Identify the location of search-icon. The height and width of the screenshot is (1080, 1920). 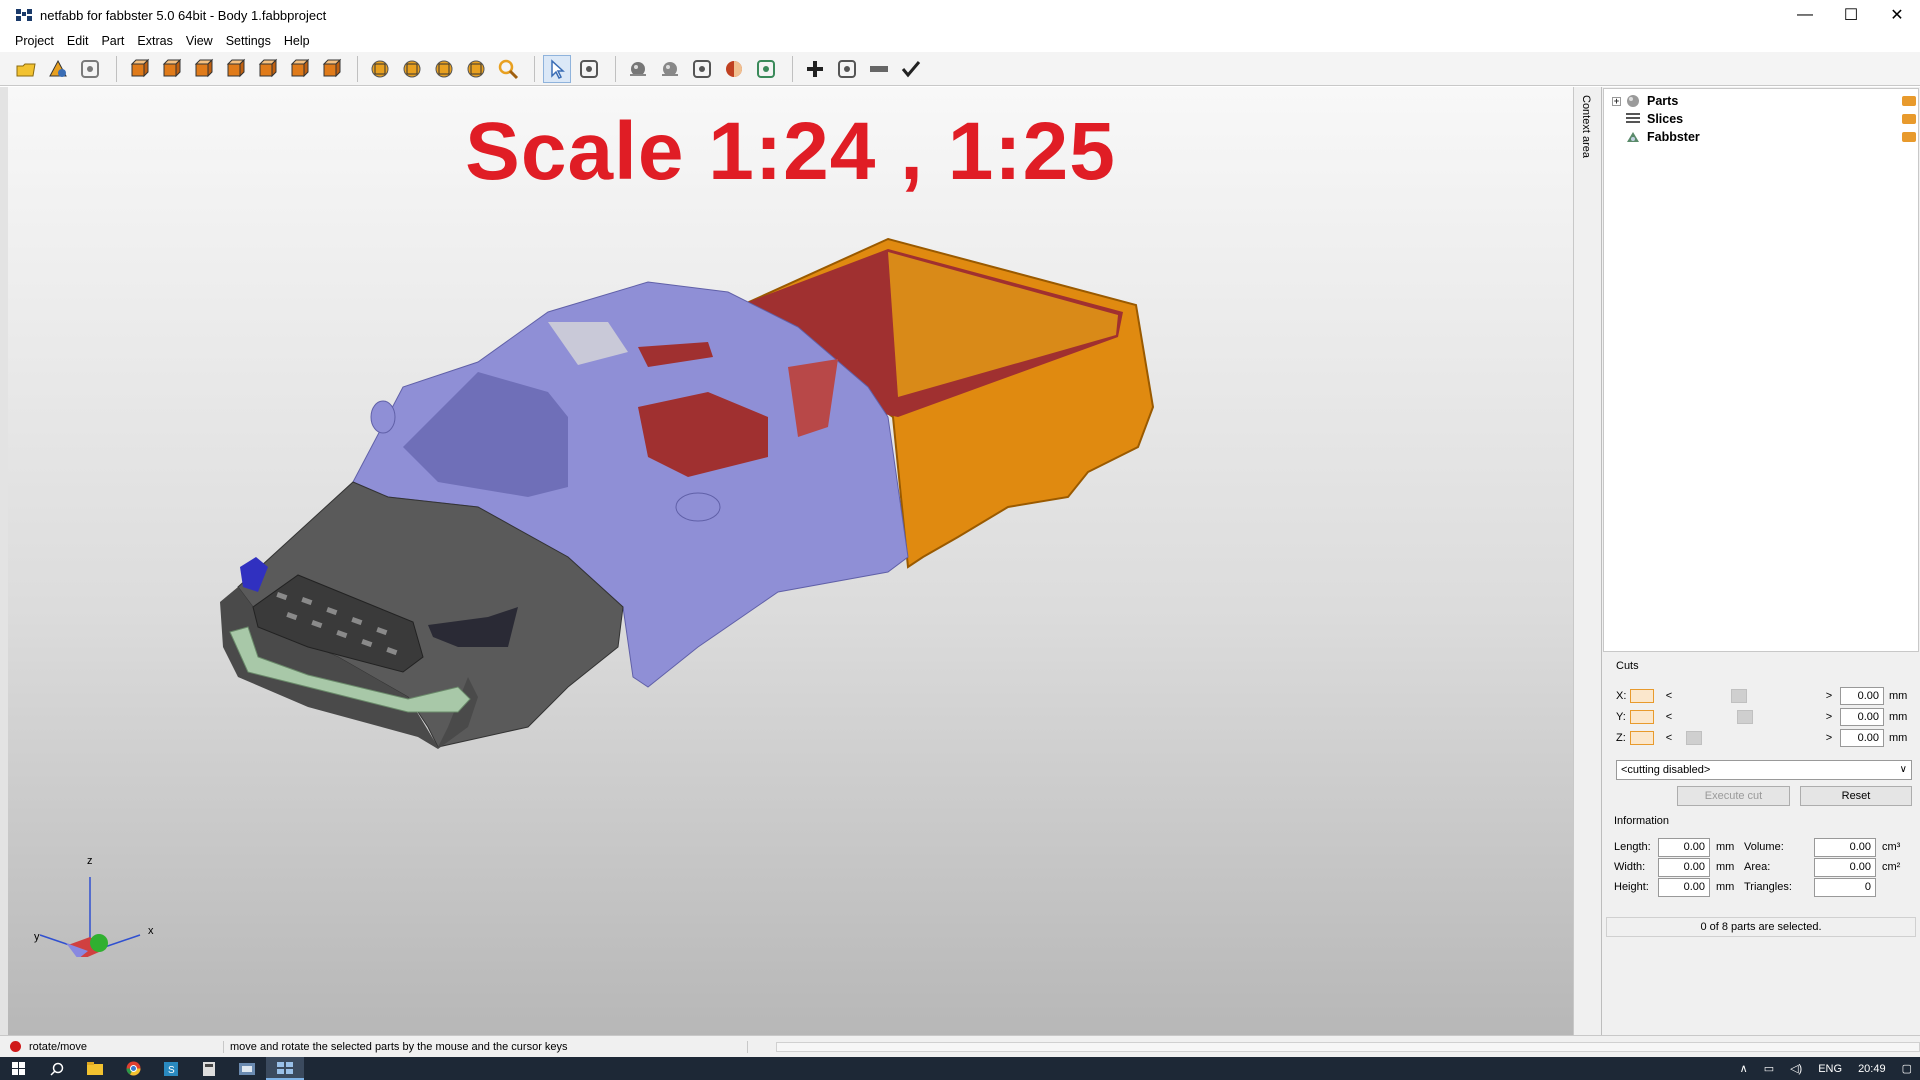
(57, 1069).